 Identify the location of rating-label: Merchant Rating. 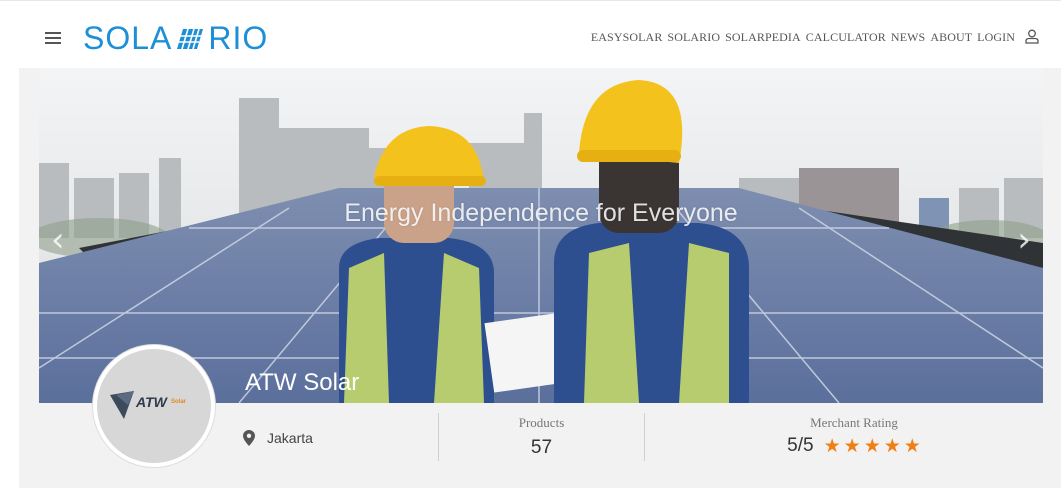
(854, 422).